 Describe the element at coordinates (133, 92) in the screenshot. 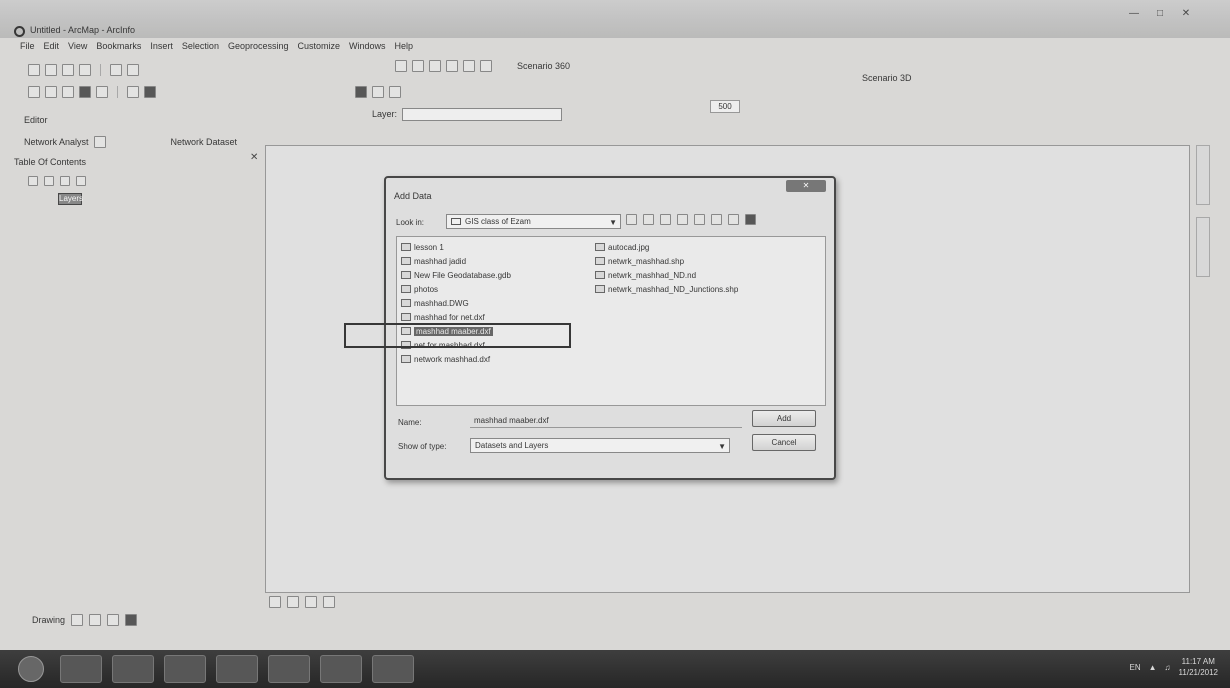

I see `select-arrow-icon` at that location.